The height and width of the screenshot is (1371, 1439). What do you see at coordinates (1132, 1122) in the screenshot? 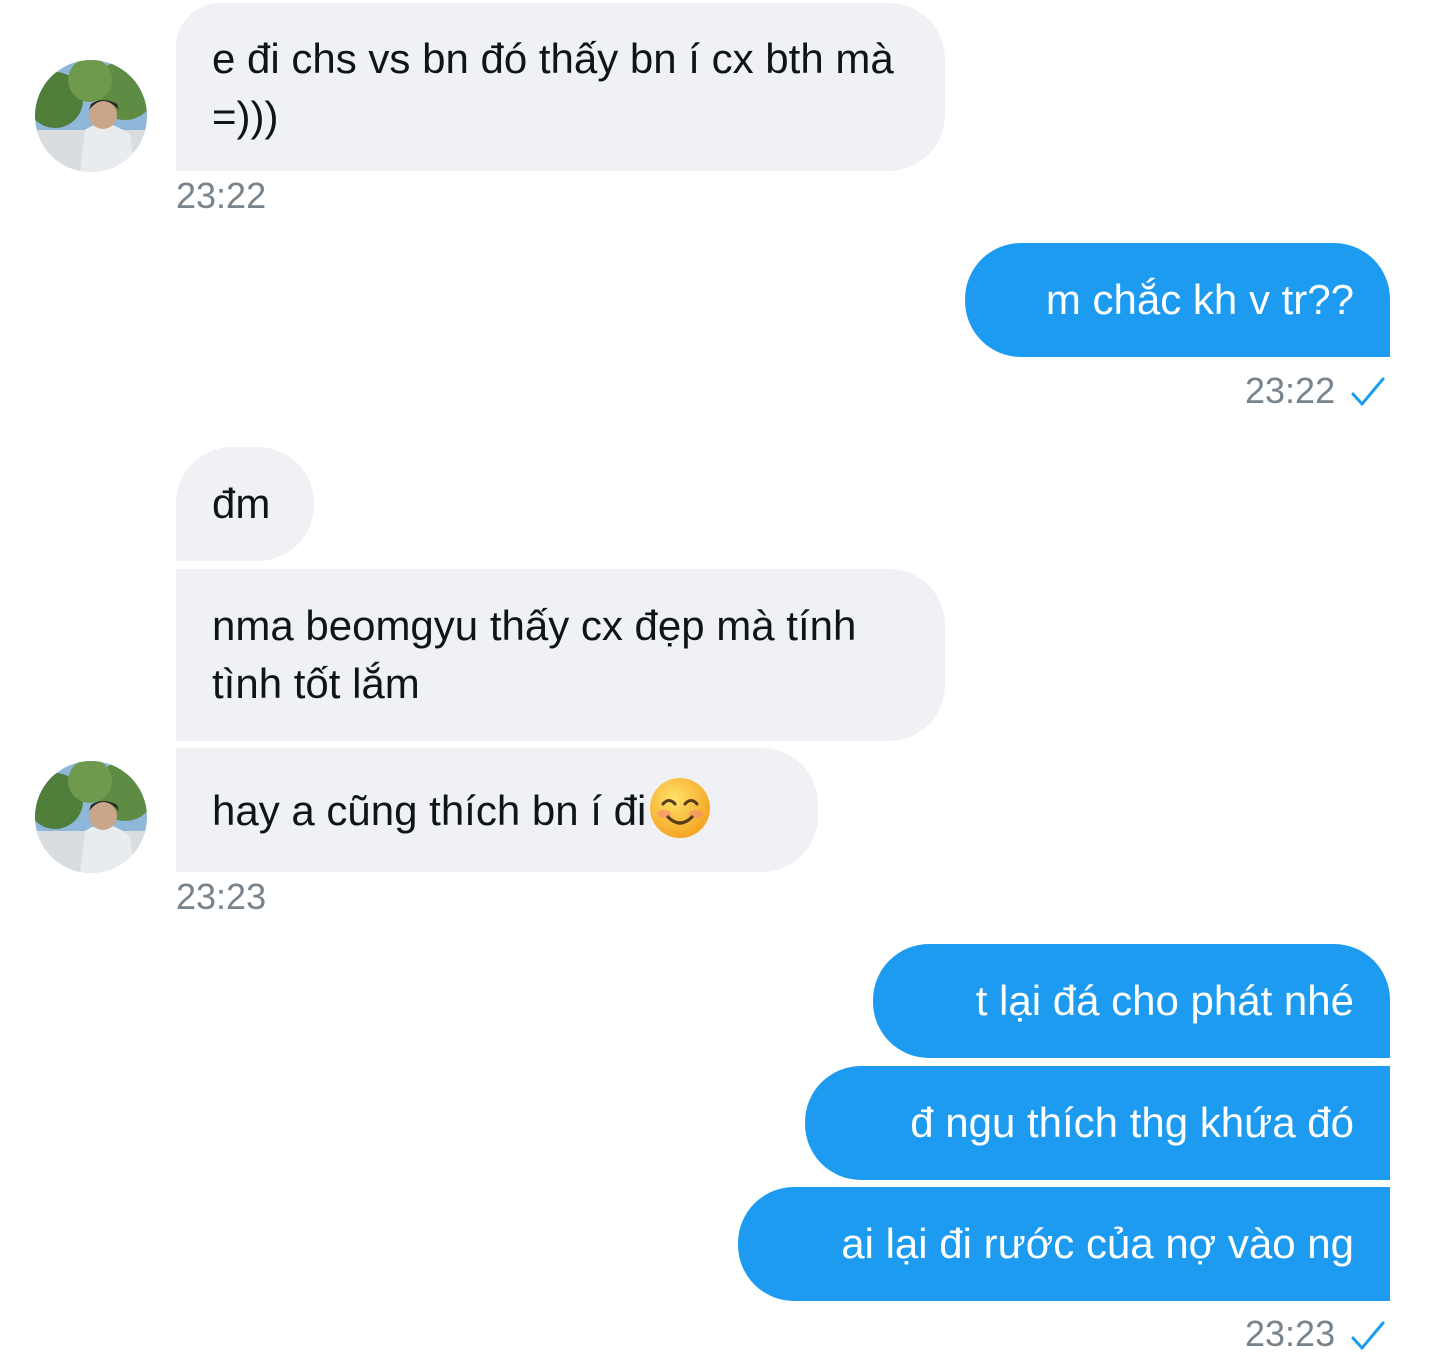
I see `message-text: đ ngu thích thg khứa đó` at bounding box center [1132, 1122].